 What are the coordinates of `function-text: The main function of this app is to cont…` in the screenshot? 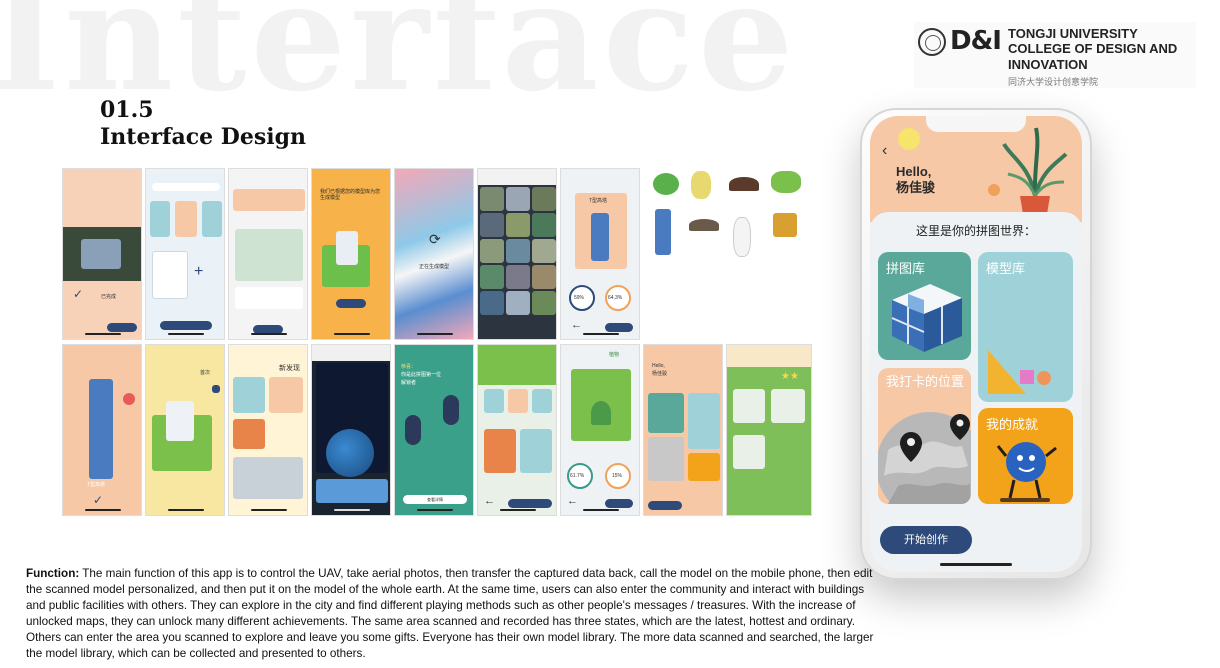 It's located at (450, 613).